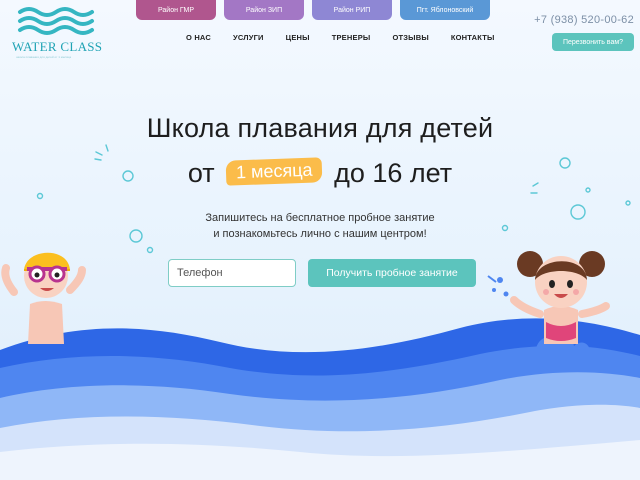 Image resolution: width=640 pixels, height=480 pixels. Describe the element at coordinates (43, 298) in the screenshot. I see `boy-swimmer-illustration` at that location.